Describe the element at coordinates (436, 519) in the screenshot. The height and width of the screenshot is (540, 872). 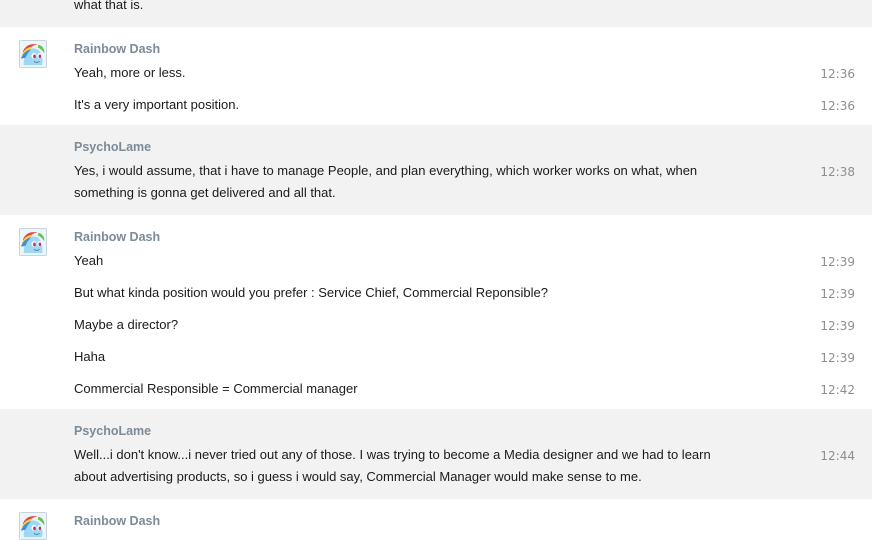
I see `message-group: Rainbow Dash` at that location.